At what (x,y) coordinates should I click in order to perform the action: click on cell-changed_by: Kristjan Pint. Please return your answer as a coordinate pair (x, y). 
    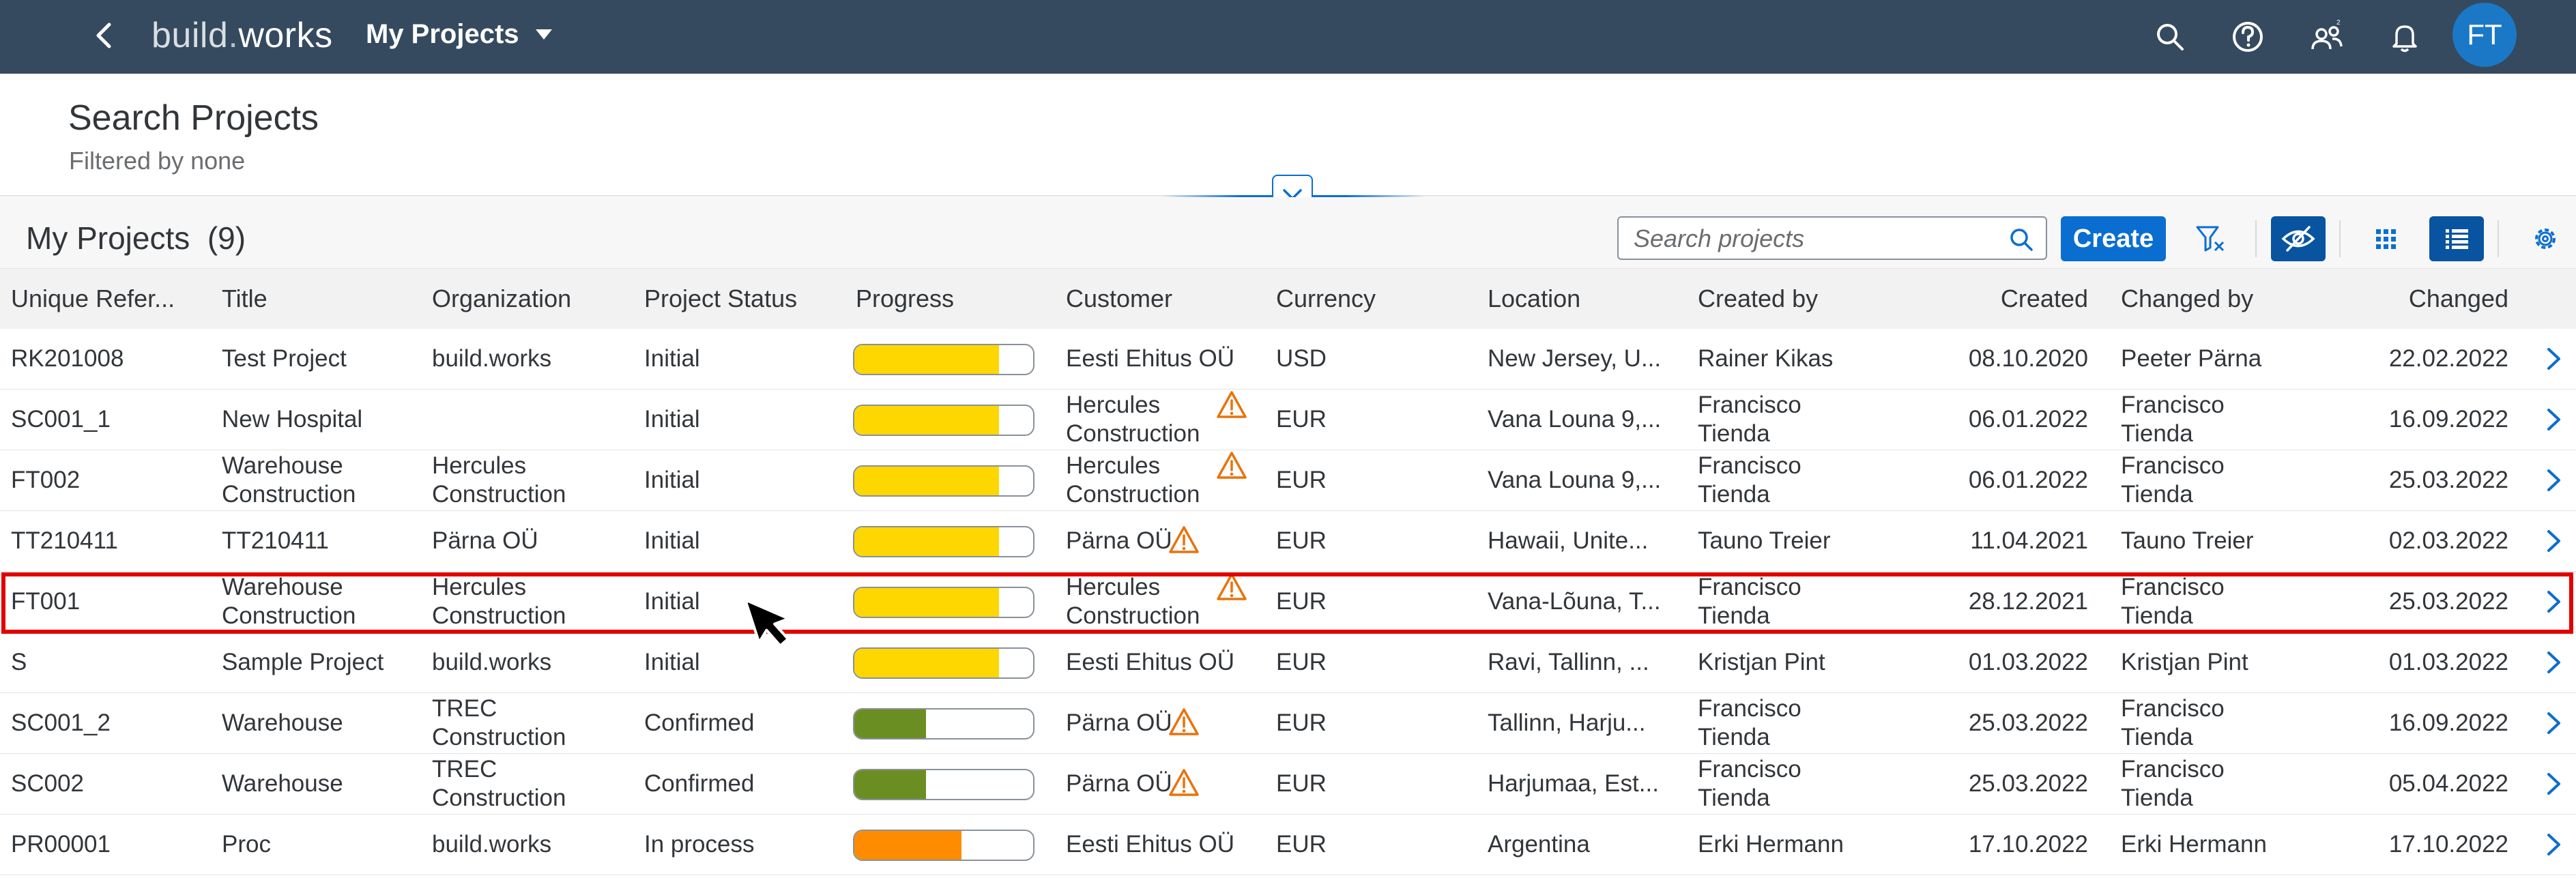
    Looking at the image, I should click on (2223, 662).